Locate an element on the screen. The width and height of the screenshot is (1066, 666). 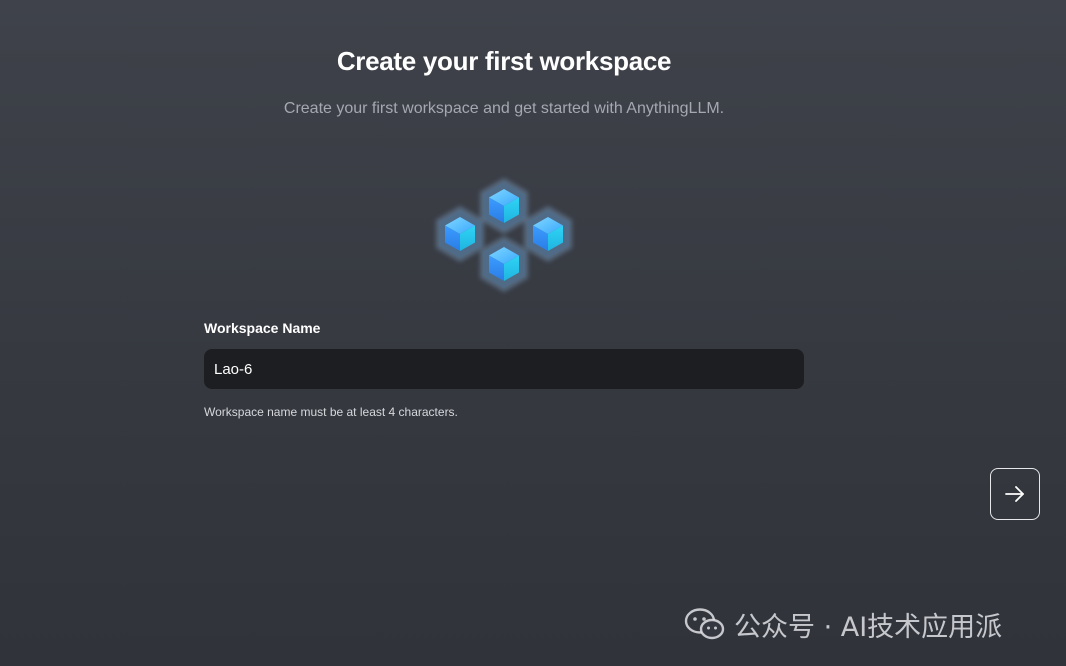
workspace-name-label: Workspace Name is located at coordinates (262, 328).